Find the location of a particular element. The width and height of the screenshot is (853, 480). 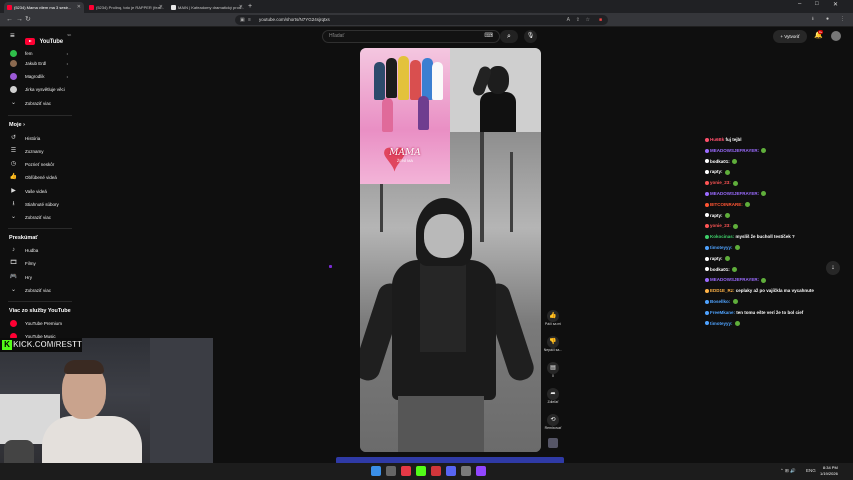

maximize-button: □ is located at coordinates (817, 4).